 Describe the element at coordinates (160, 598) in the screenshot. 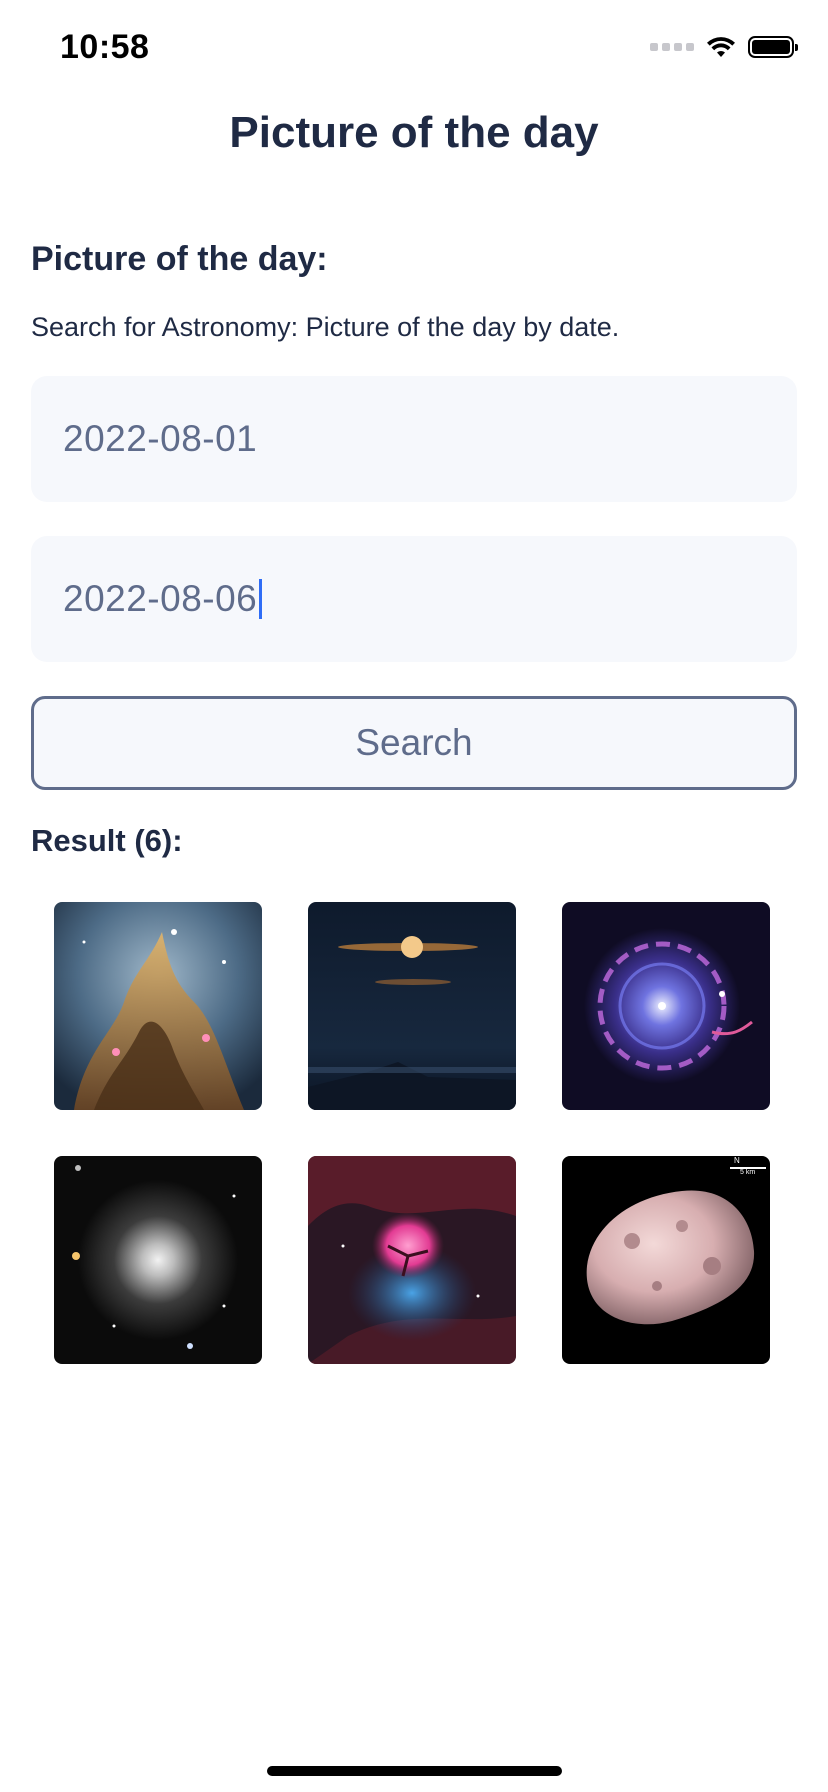

I see `end-date-value: 2022-08-06` at that location.